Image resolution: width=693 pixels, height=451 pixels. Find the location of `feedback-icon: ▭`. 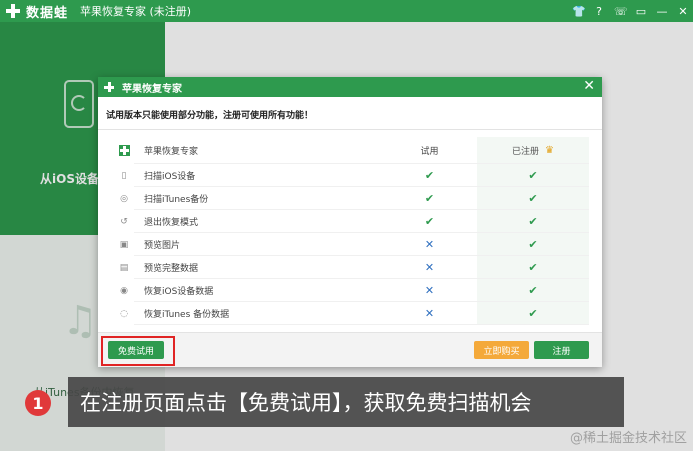

feedback-icon: ▭ is located at coordinates (641, 11).